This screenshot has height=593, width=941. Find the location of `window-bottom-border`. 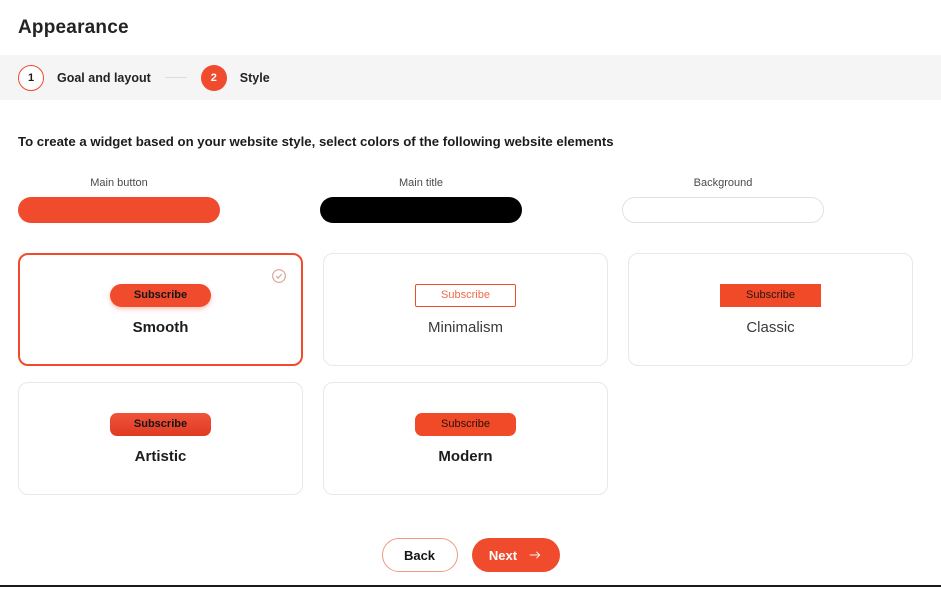

window-bottom-border is located at coordinates (470, 586).